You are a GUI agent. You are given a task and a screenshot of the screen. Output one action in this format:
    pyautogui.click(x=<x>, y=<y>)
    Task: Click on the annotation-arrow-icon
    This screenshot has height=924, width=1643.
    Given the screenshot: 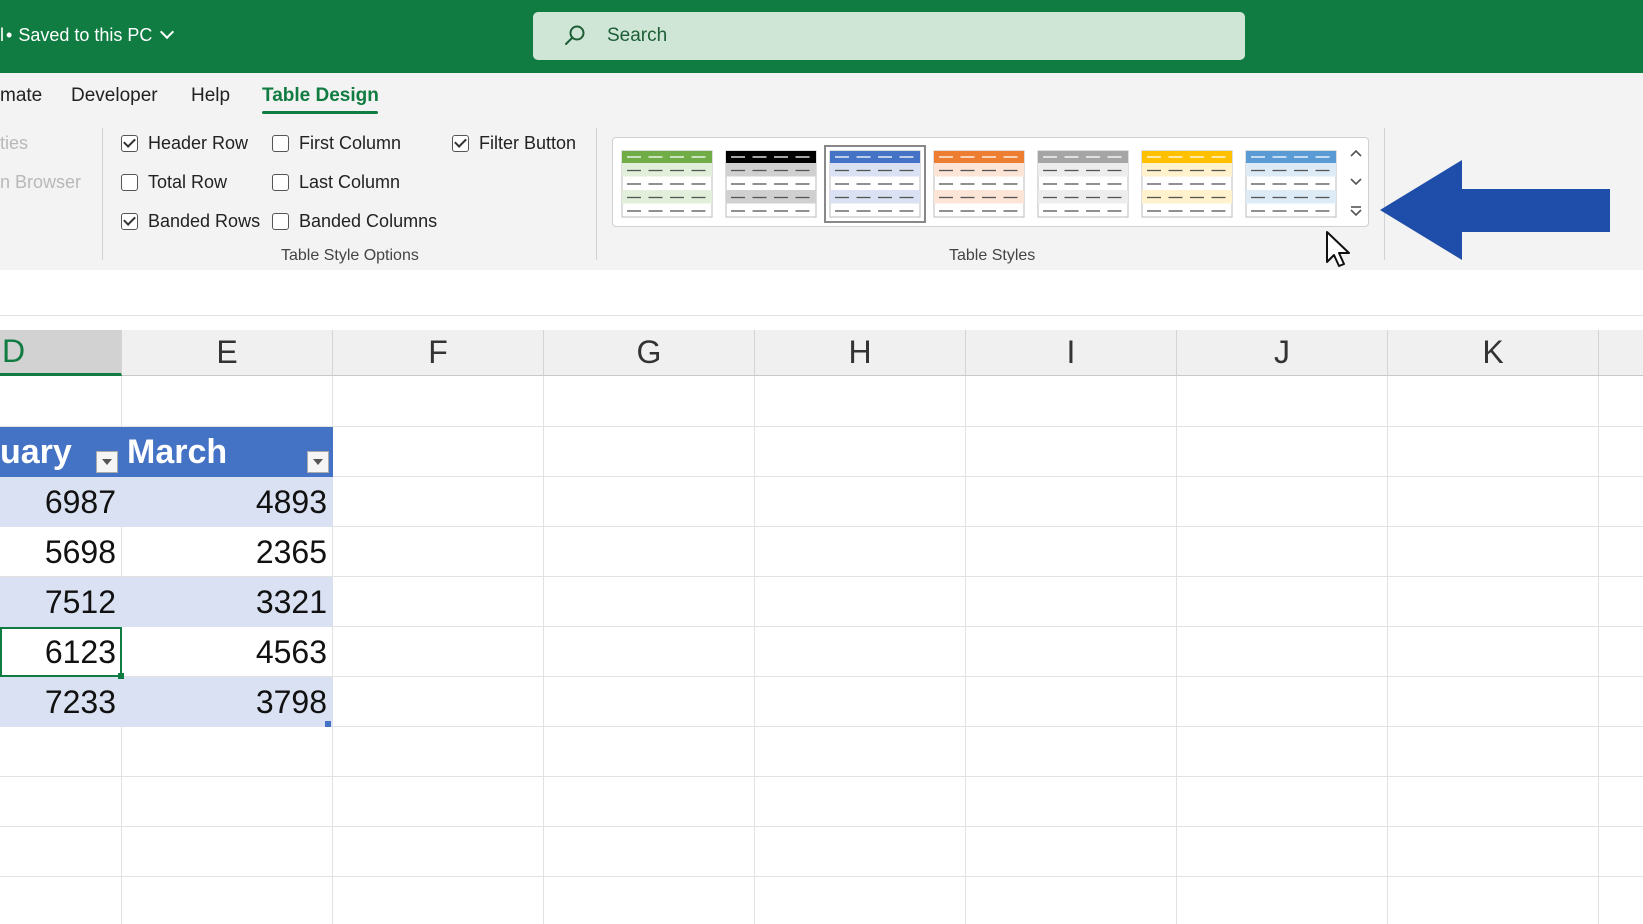 What is the action you would take?
    pyautogui.click(x=1495, y=210)
    